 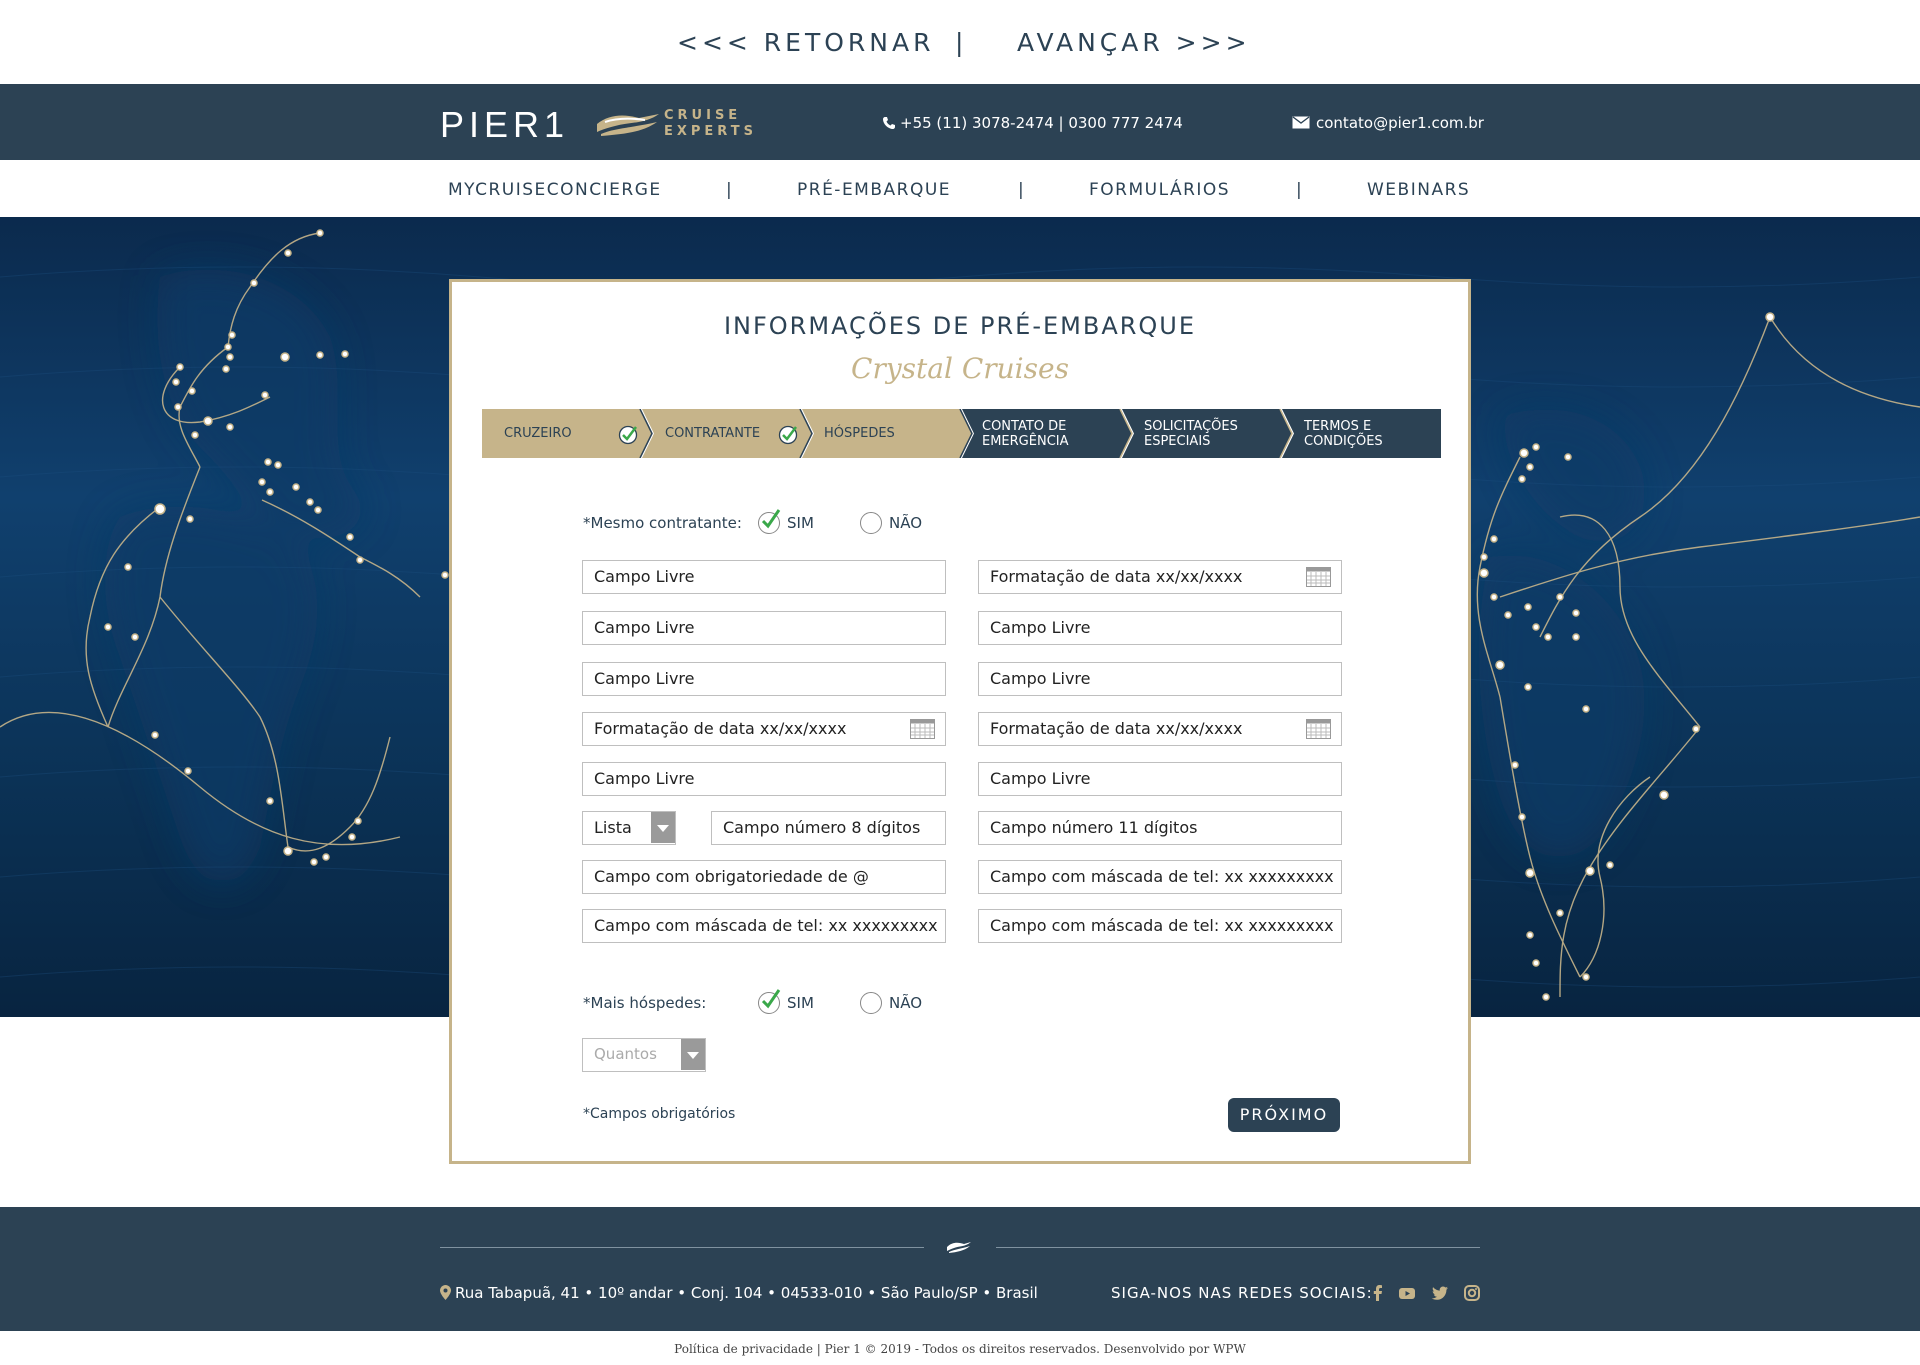 I want to click on email-address: contato@pier1.com.br, so click(x=1400, y=123).